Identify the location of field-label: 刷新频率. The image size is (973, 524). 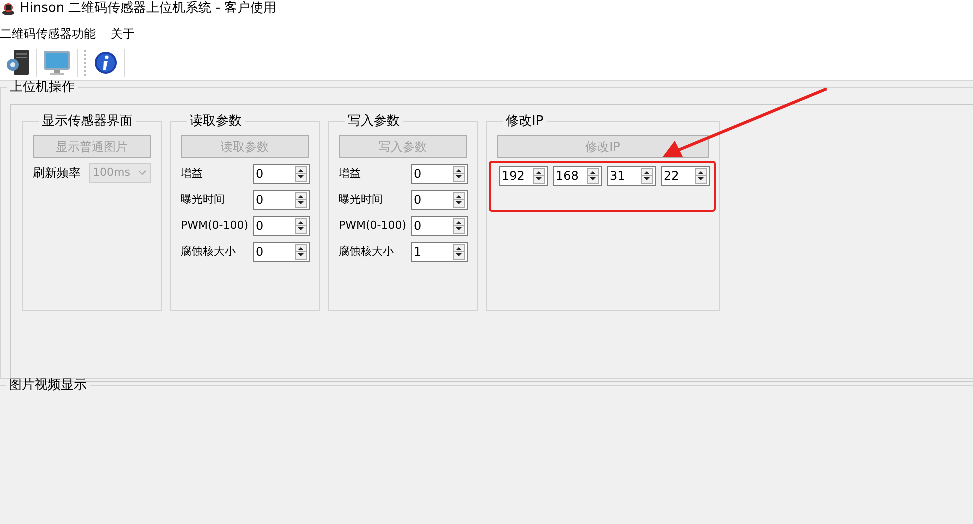
(57, 173).